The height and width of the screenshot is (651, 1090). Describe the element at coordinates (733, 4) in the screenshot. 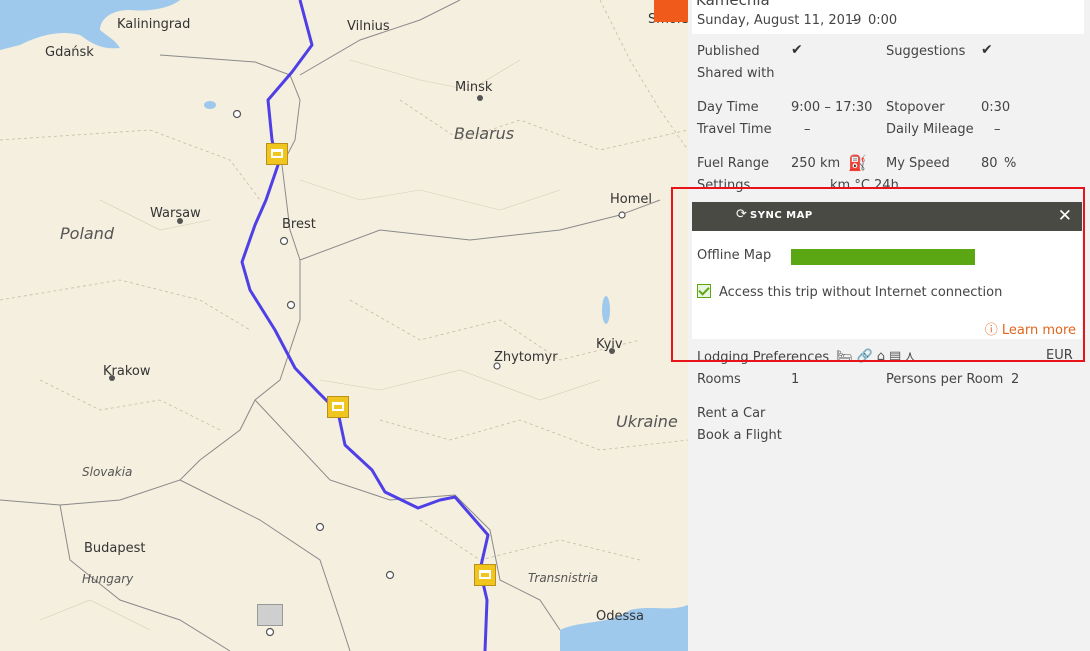

I see `trip-title: Kamechia` at that location.